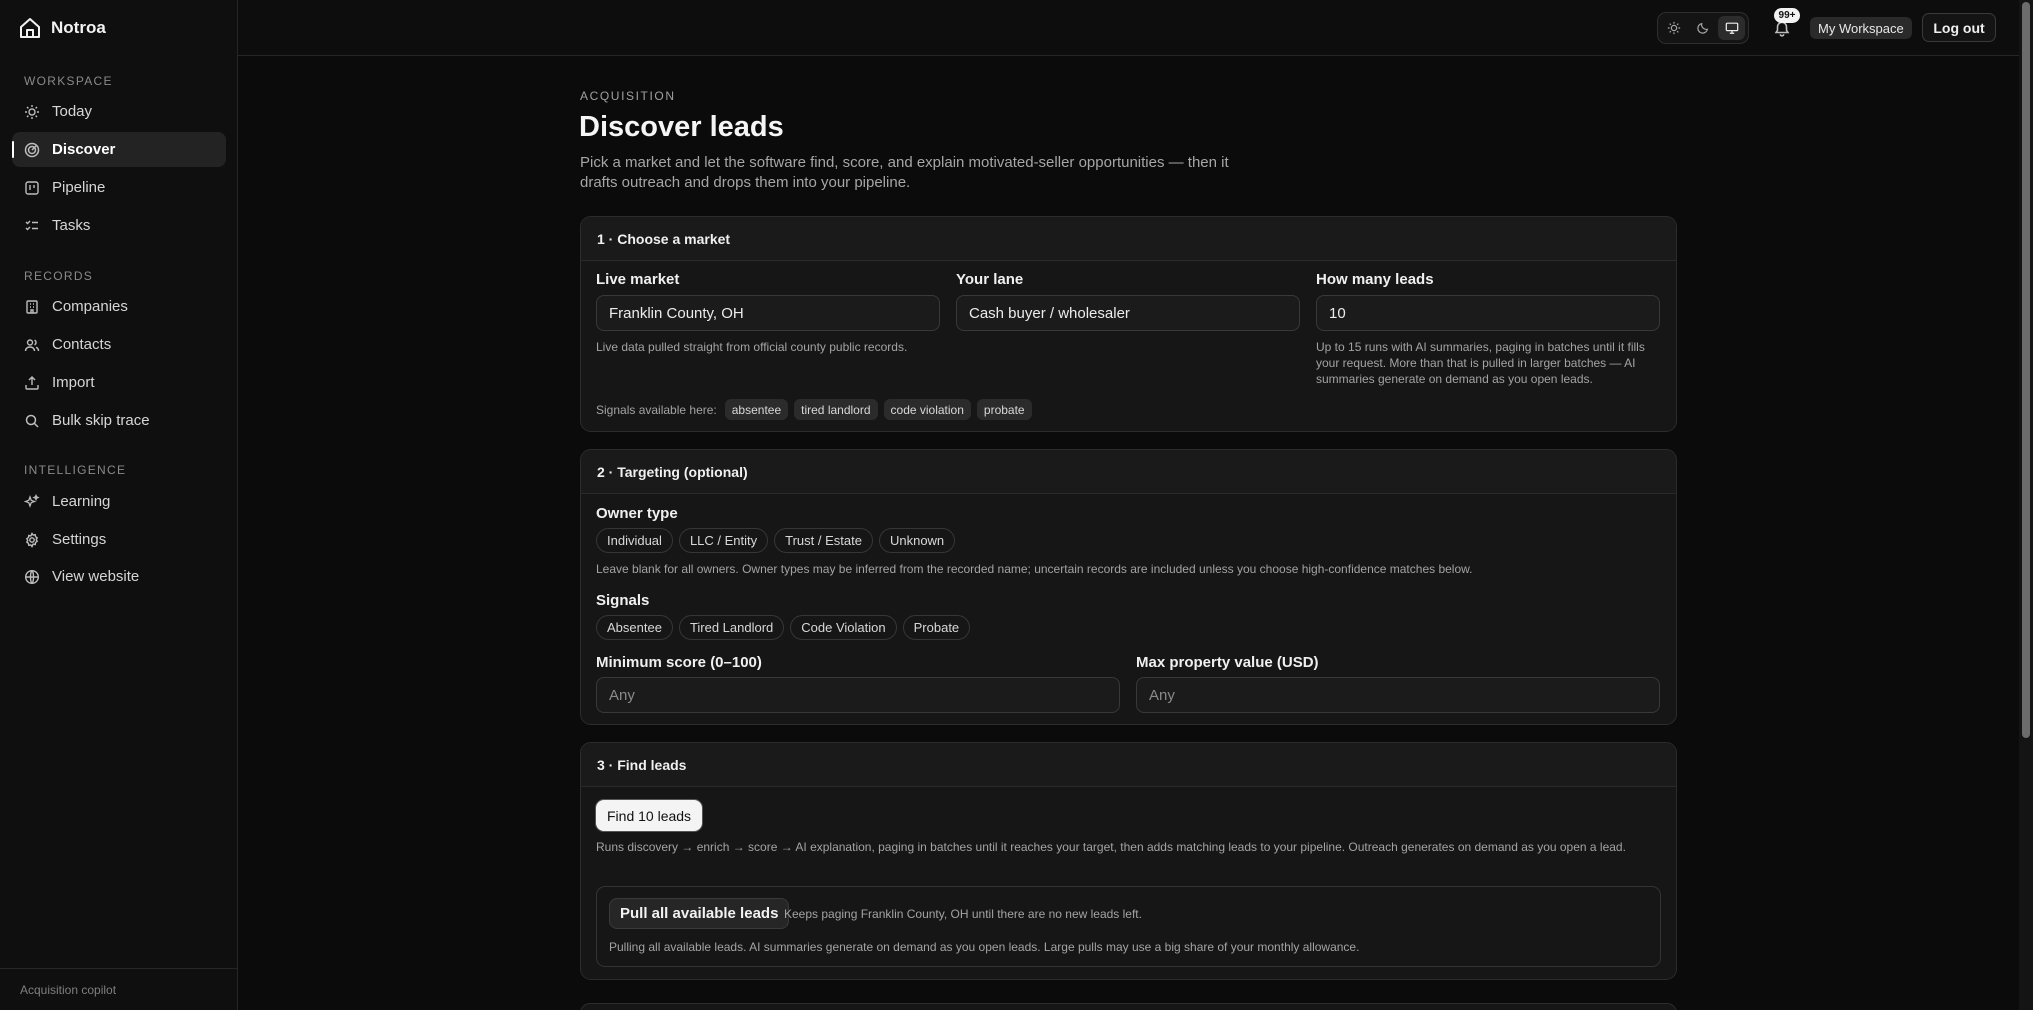 This screenshot has width=2033, height=1010. Describe the element at coordinates (119, 111) in the screenshot. I see `sidebar-item-today: Today` at that location.